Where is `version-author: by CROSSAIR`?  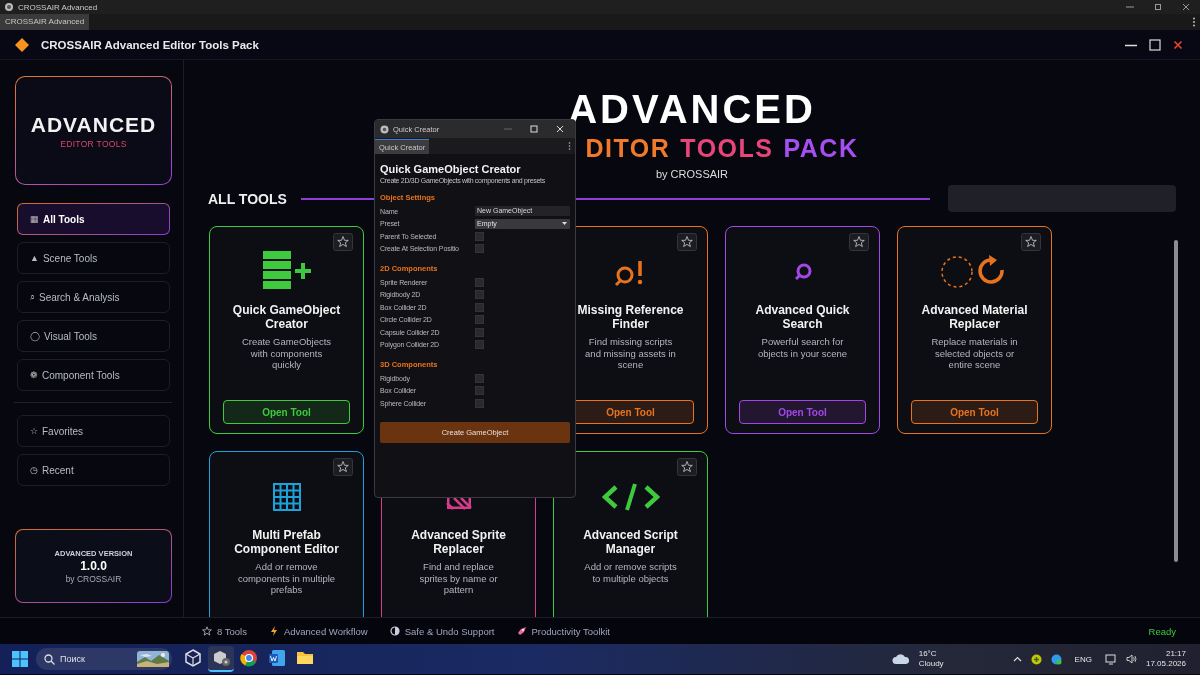 version-author: by CROSSAIR is located at coordinates (93, 578).